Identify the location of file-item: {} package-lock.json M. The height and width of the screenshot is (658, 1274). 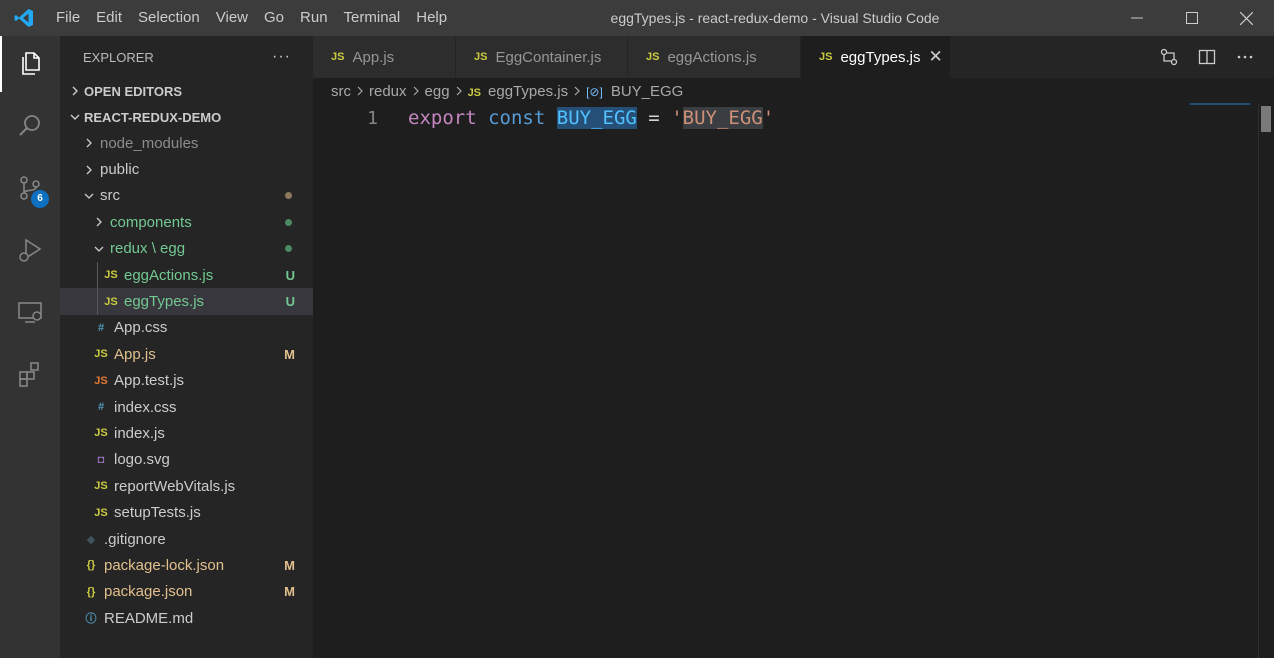
(186, 565).